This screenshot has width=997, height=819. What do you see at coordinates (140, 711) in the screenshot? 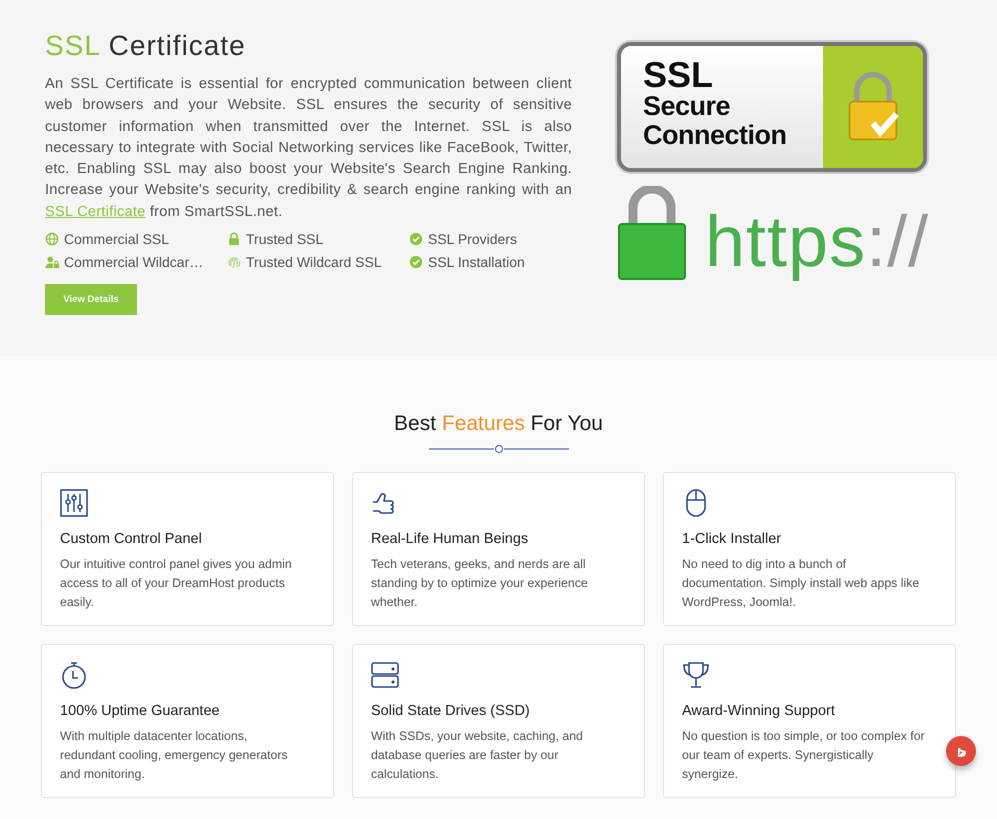
I see `card-title: 100% Uptime Guarantee` at bounding box center [140, 711].